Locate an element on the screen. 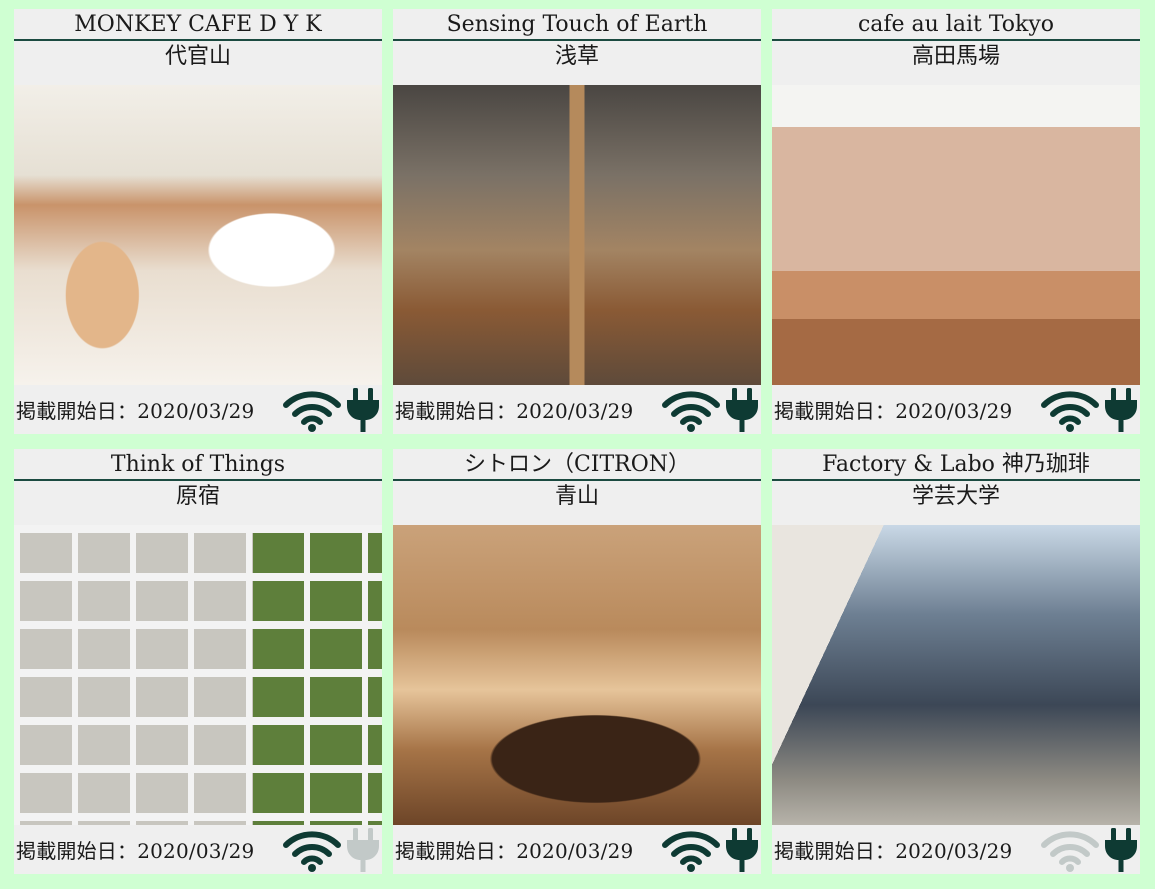 This screenshot has height=889, width=1155. cafe-name: Think of Things is located at coordinates (198, 465).